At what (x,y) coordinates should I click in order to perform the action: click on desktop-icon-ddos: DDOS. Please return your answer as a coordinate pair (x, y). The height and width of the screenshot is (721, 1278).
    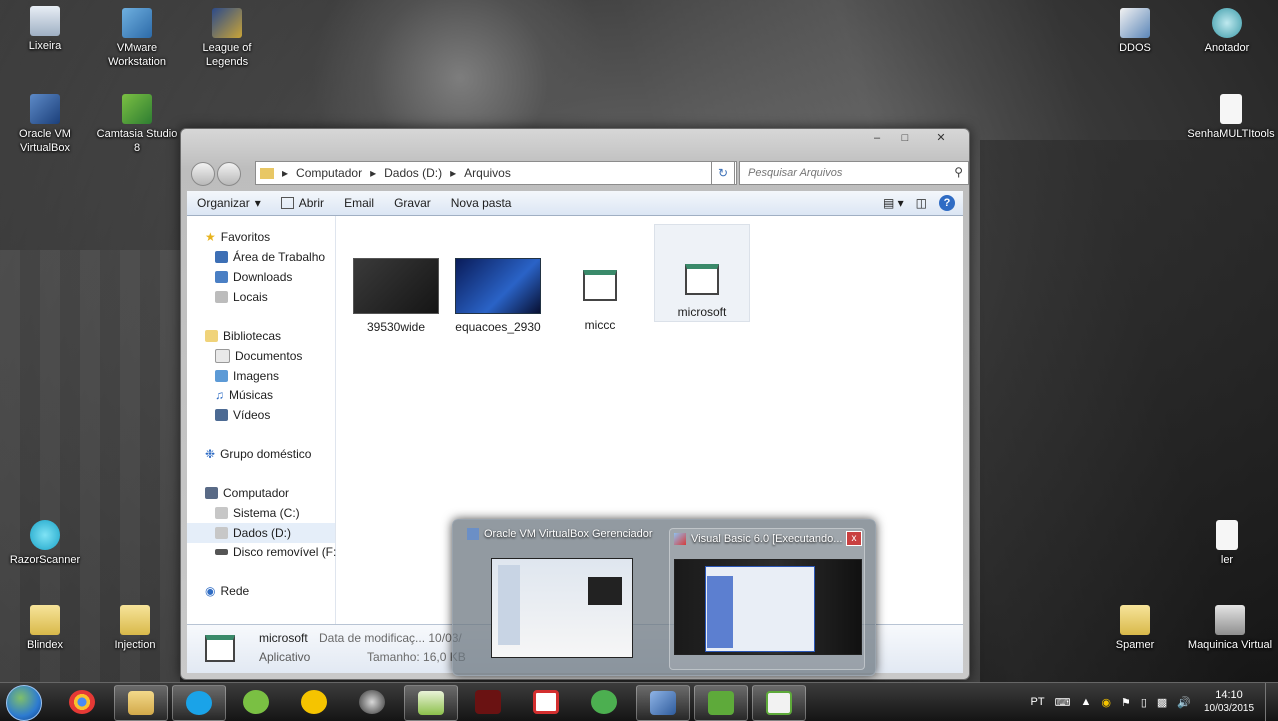
    Looking at the image, I should click on (1135, 31).